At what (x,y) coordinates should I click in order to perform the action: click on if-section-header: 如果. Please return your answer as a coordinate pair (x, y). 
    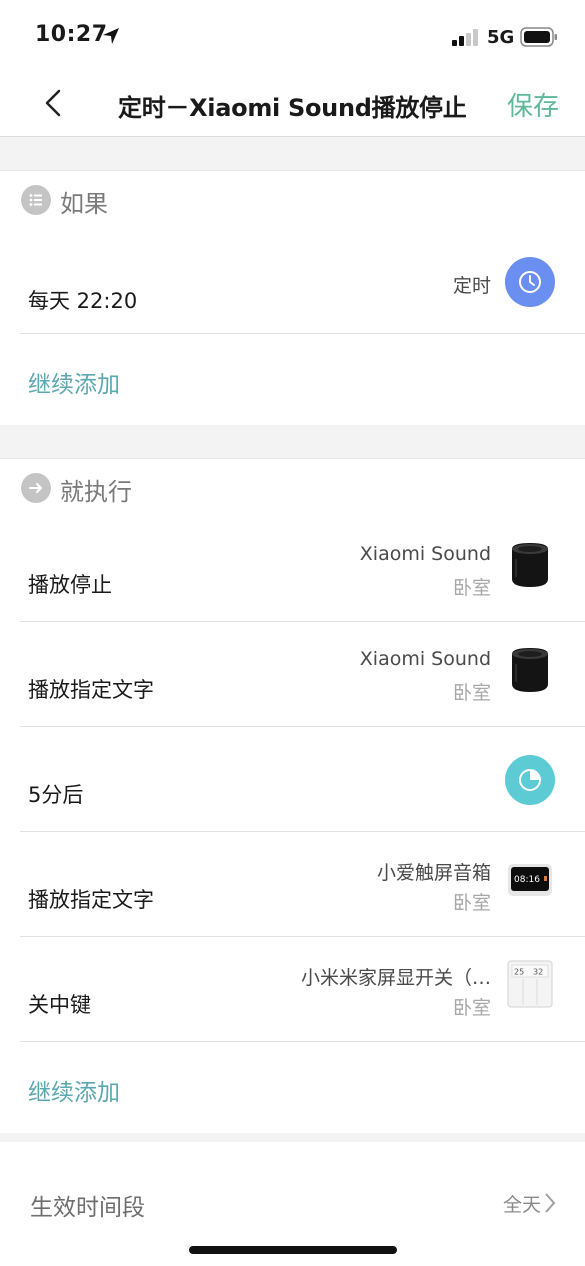
    Looking at the image, I should click on (292, 200).